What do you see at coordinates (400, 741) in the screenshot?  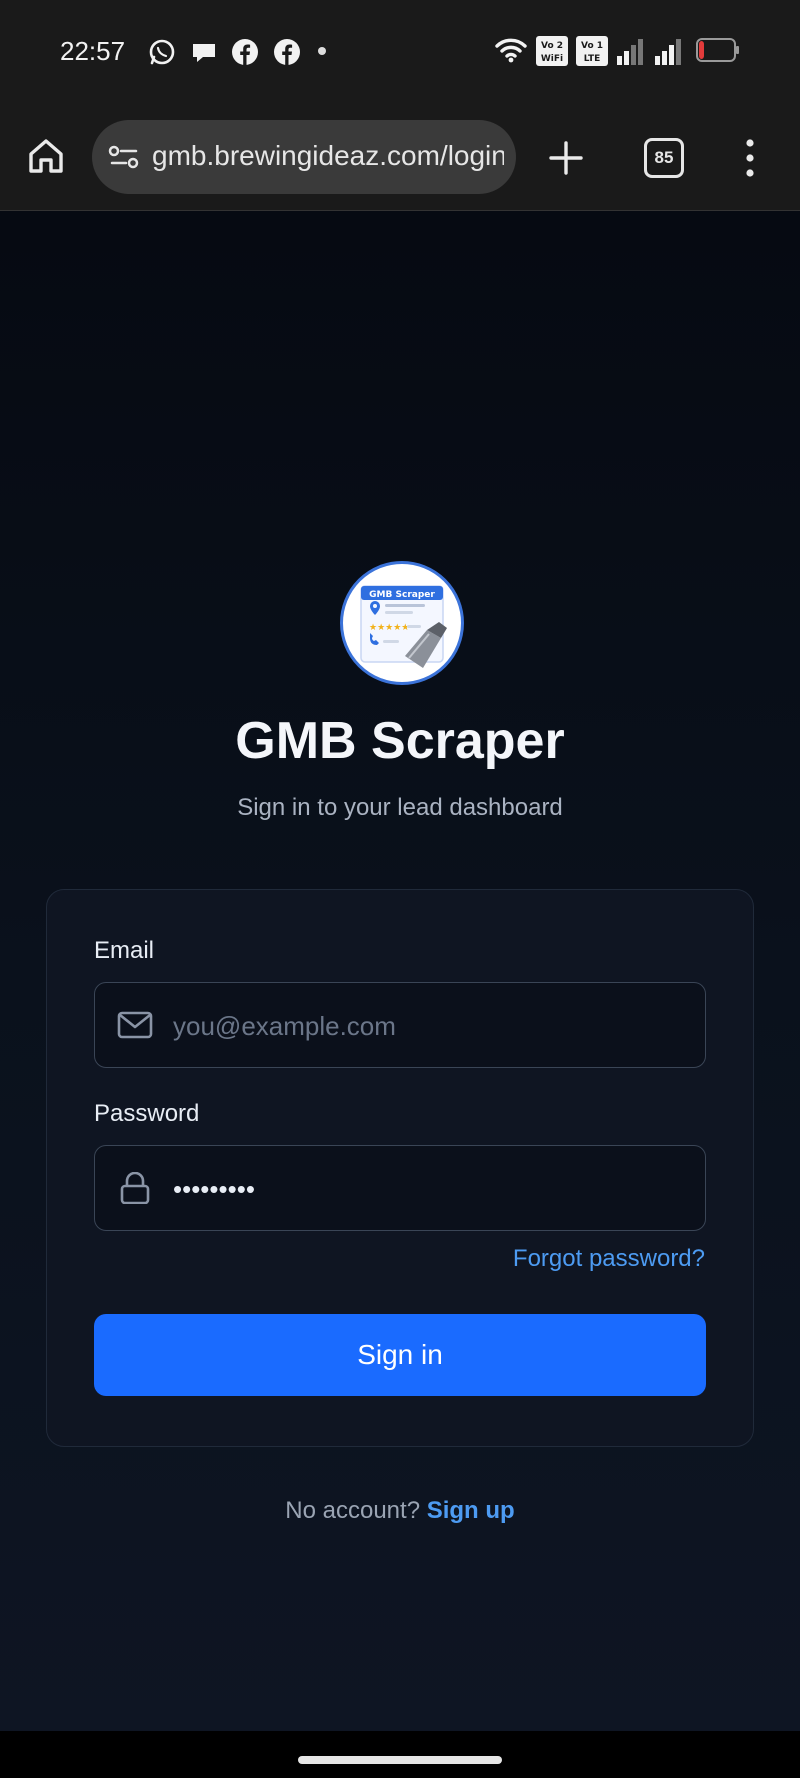 I see `app-title: GMB Scraper` at bounding box center [400, 741].